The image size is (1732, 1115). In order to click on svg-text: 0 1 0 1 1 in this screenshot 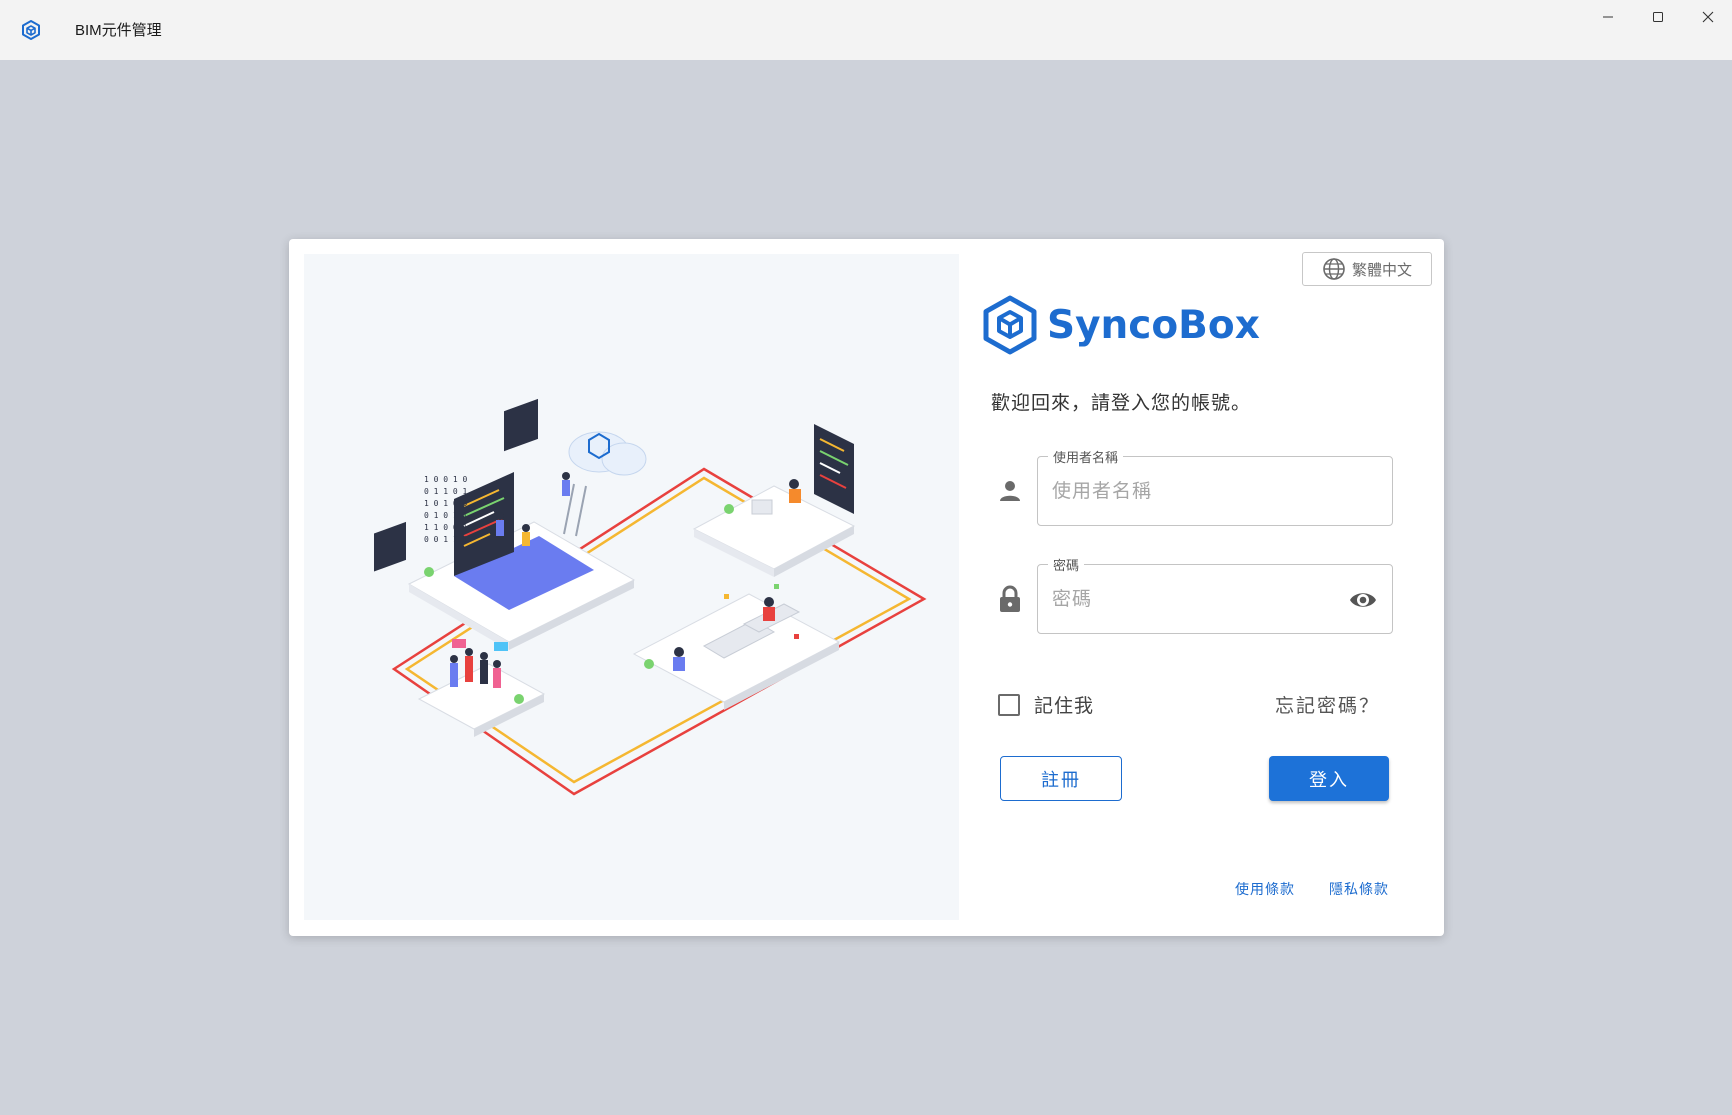, I will do `click(446, 515)`.